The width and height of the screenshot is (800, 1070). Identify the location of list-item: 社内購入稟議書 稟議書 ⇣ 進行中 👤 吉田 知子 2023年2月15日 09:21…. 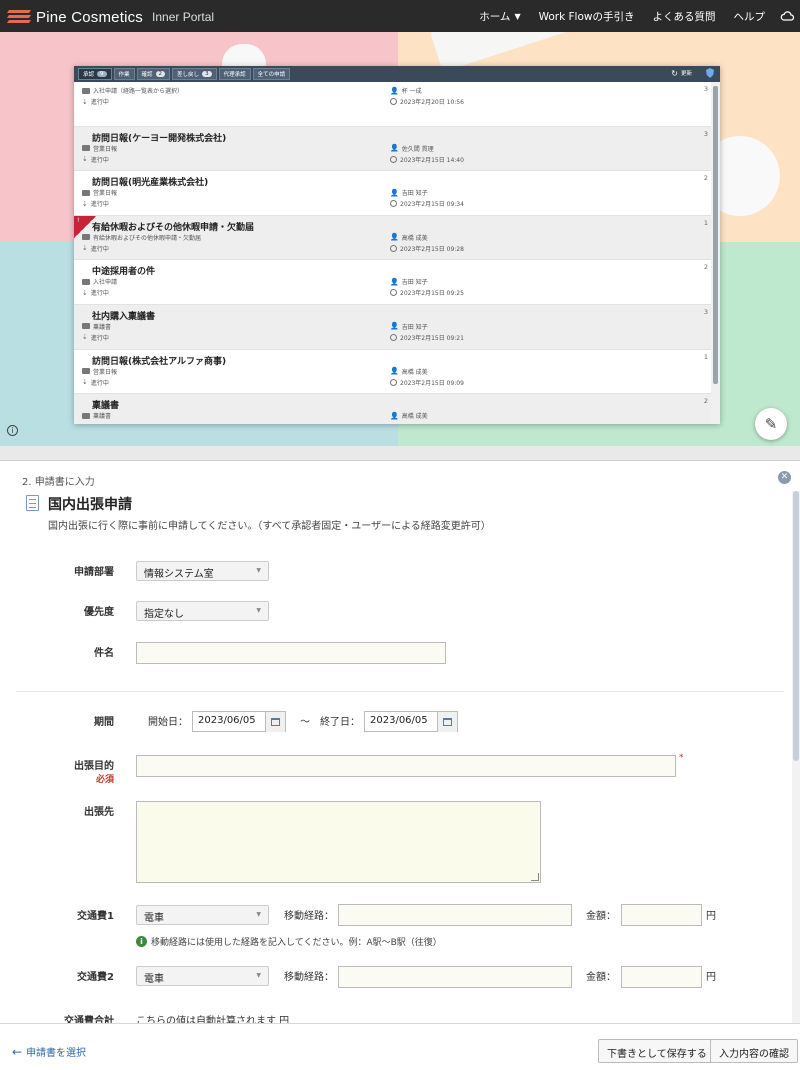
(392, 327).